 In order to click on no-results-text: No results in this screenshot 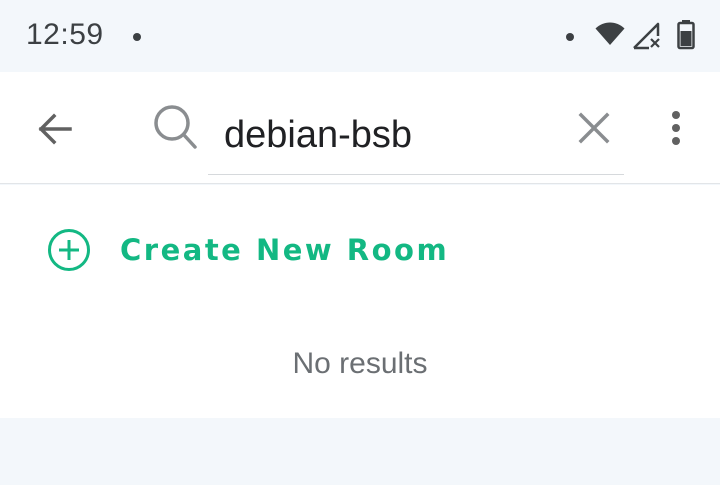, I will do `click(360, 363)`.